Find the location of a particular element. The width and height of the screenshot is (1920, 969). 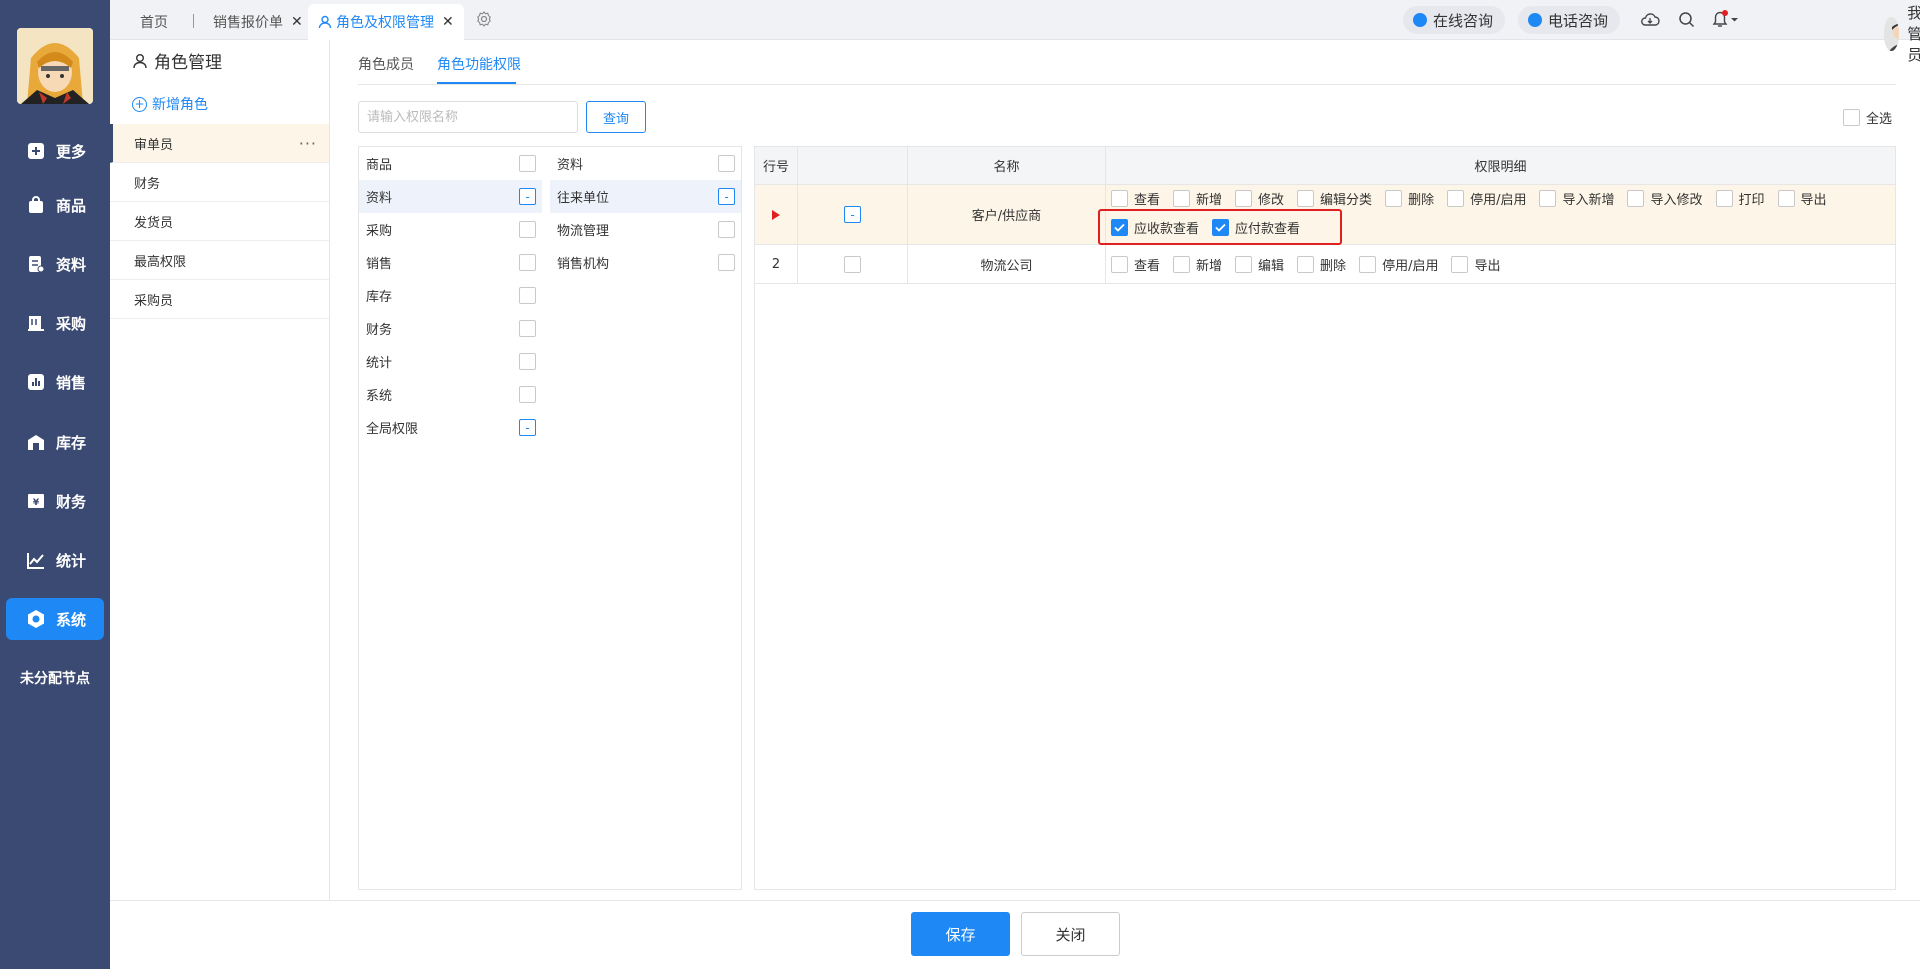

table-row: 2 物流公司 查看 新增 编辑 删除 停用/启用 导出 is located at coordinates (1325, 264).